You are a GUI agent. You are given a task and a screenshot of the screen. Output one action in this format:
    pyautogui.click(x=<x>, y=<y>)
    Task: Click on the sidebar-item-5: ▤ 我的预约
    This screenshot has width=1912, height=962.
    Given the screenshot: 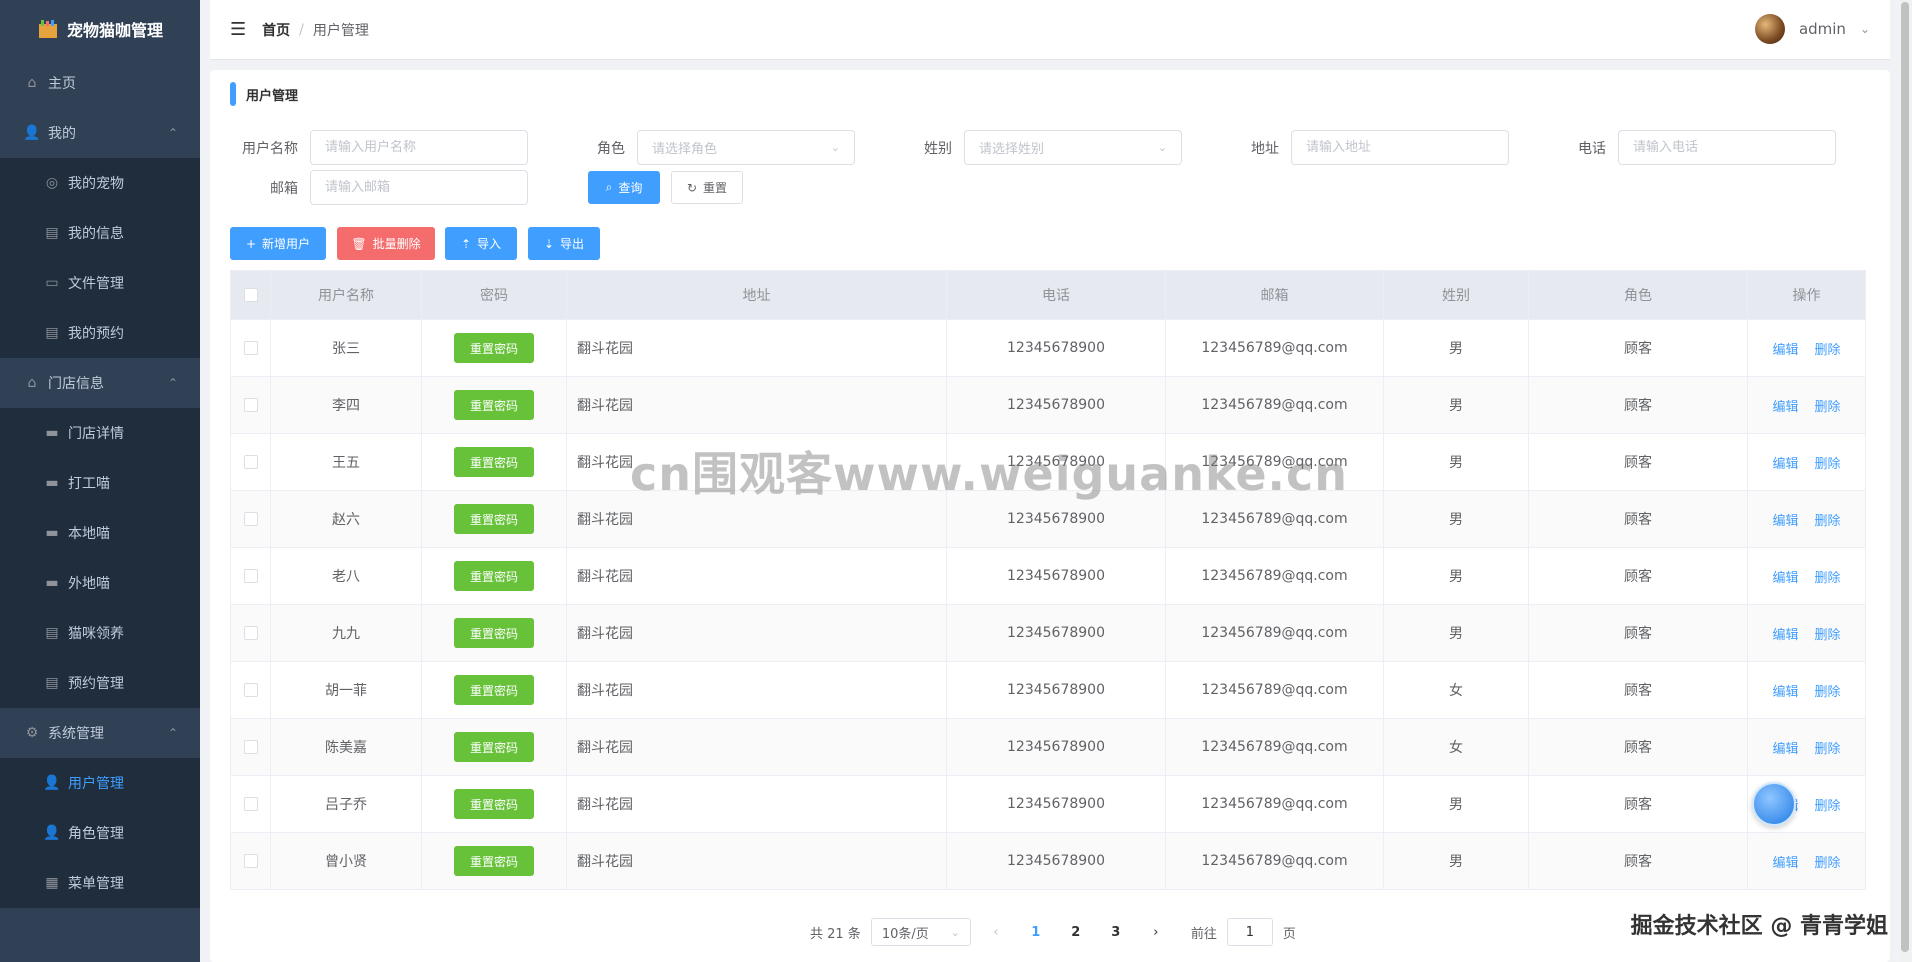 What is the action you would take?
    pyautogui.click(x=100, y=333)
    